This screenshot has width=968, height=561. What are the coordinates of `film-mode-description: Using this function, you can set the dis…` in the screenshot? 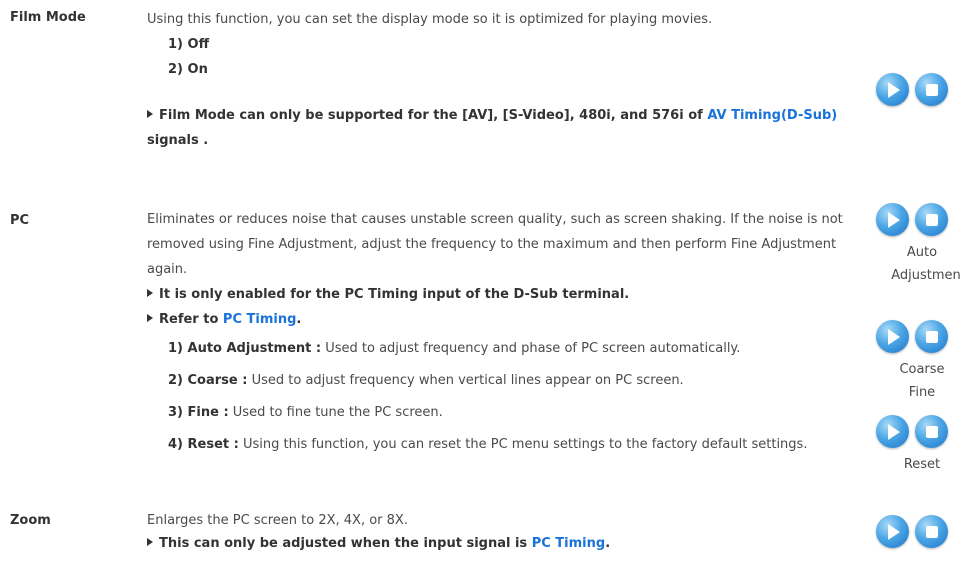 It's located at (430, 19).